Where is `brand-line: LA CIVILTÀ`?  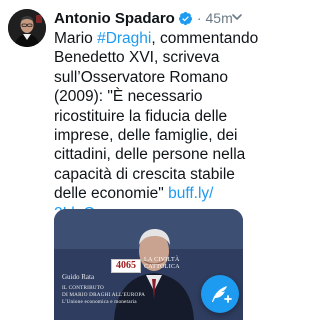
brand-line: LA CIVILTÀ is located at coordinates (162, 260).